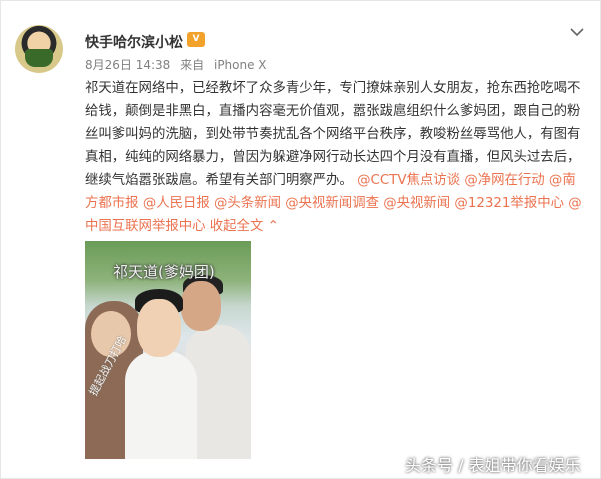 This screenshot has height=479, width=601. What do you see at coordinates (201, 306) in the screenshot?
I see `photo-face-right` at bounding box center [201, 306].